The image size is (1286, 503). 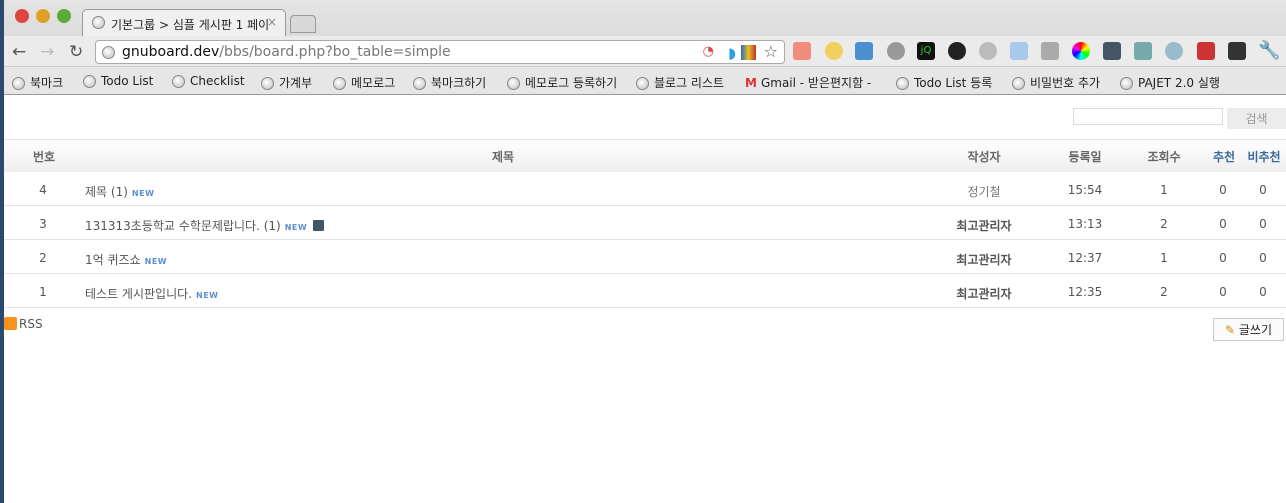 I want to click on bookmark-item: 가계부, so click(x=286, y=82).